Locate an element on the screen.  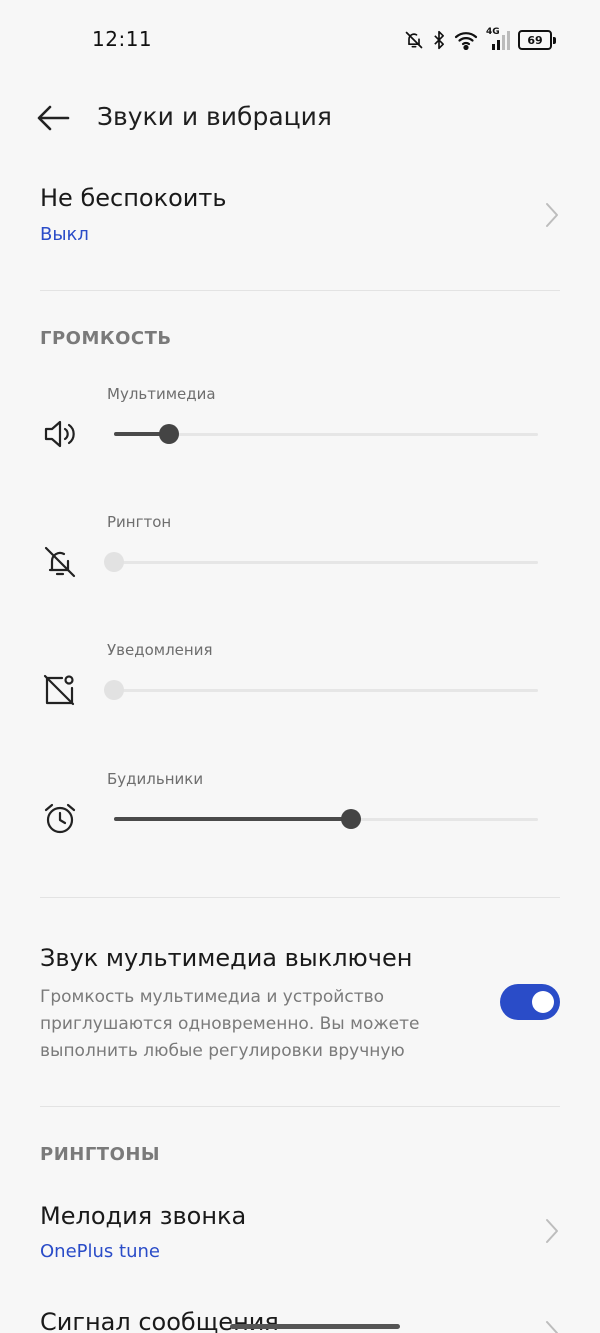
media-mute-title: Звук мультимедиа выключен is located at coordinates (226, 958).